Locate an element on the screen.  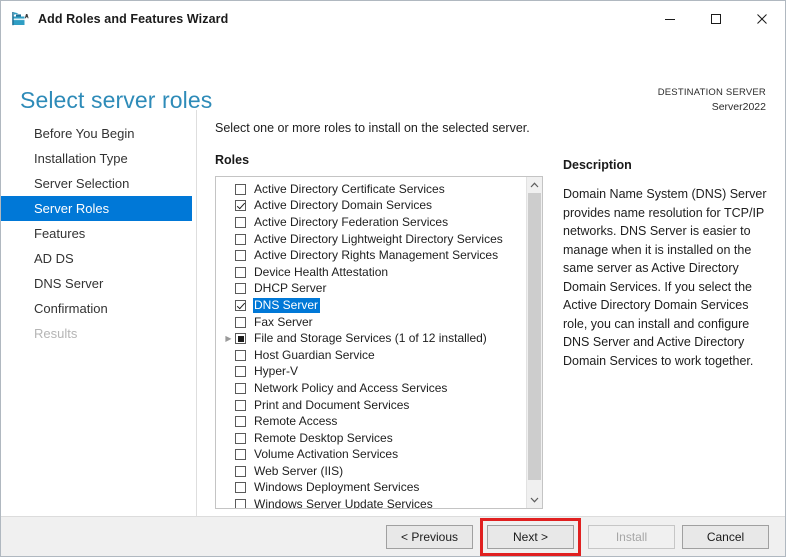
role-label: Remote Desktop Services is located at coordinates (323, 437).